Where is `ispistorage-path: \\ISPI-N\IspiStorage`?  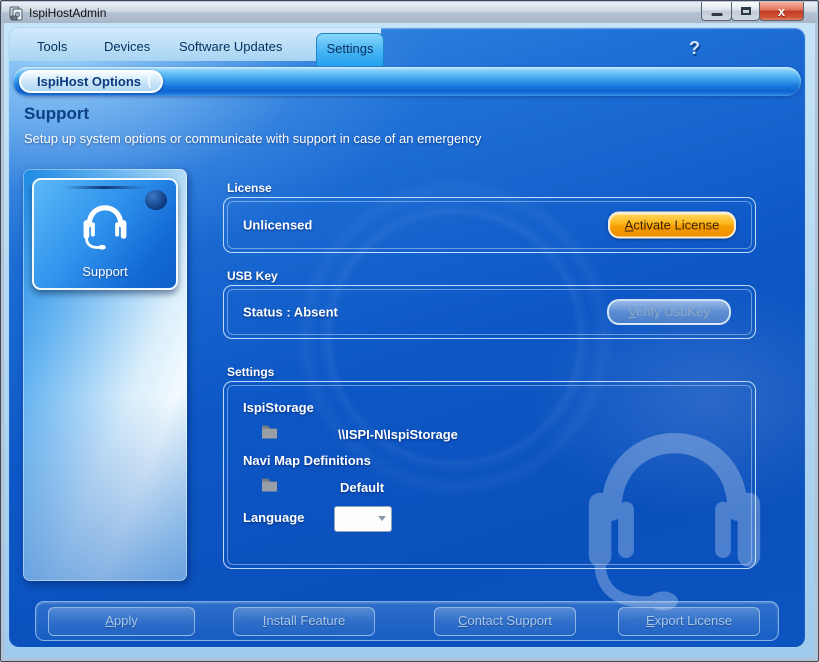 ispistorage-path: \\ISPI-N\IspiStorage is located at coordinates (398, 434).